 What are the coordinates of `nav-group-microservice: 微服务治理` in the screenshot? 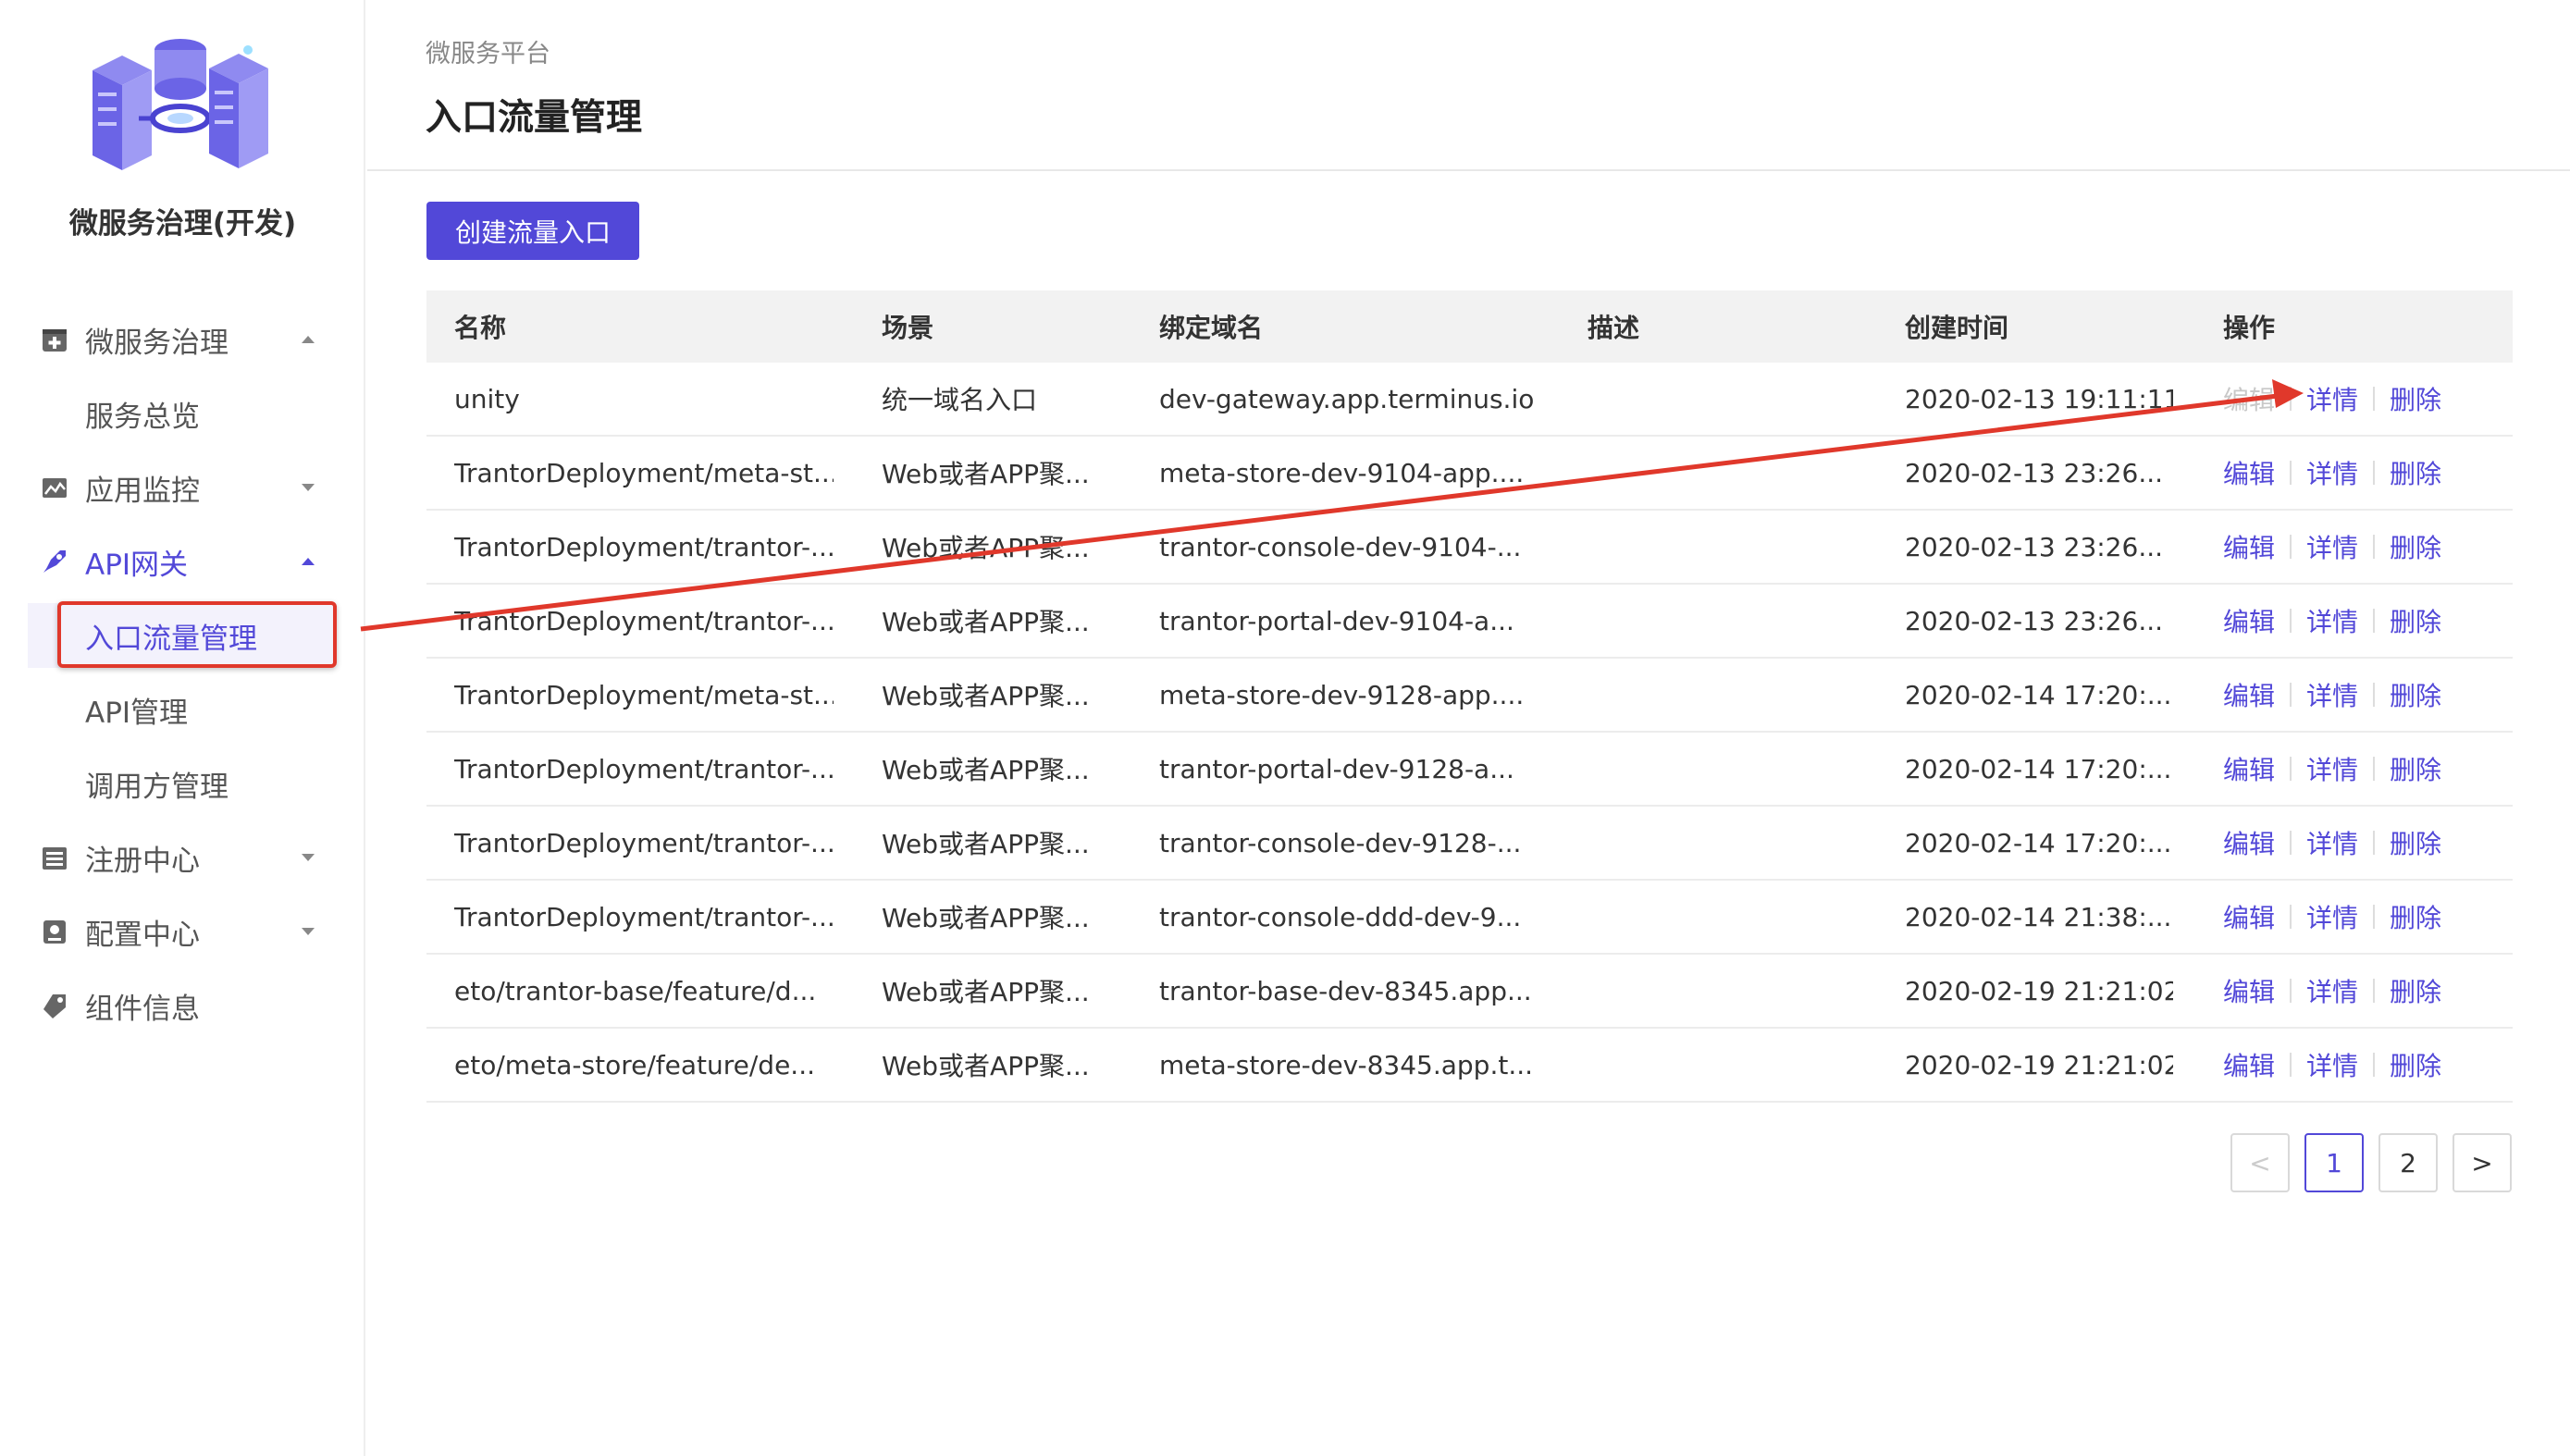 It's located at (182, 339).